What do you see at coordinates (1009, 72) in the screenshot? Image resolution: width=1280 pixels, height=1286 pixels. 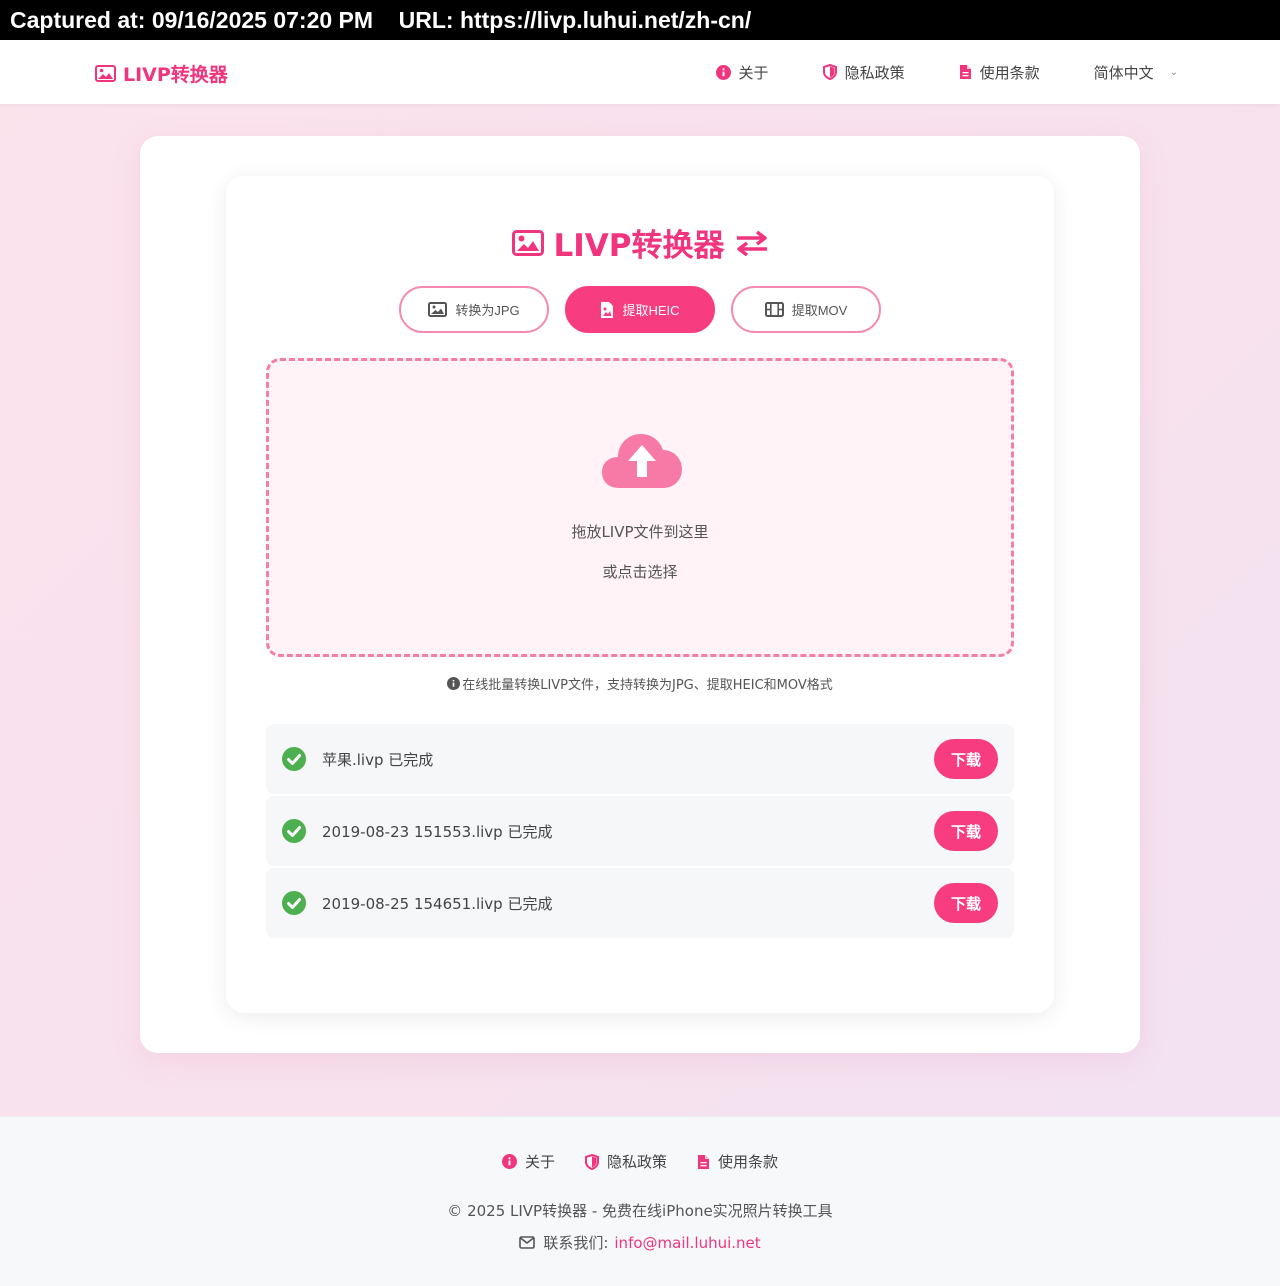 I see `nav-terms-label: 使用条款` at bounding box center [1009, 72].